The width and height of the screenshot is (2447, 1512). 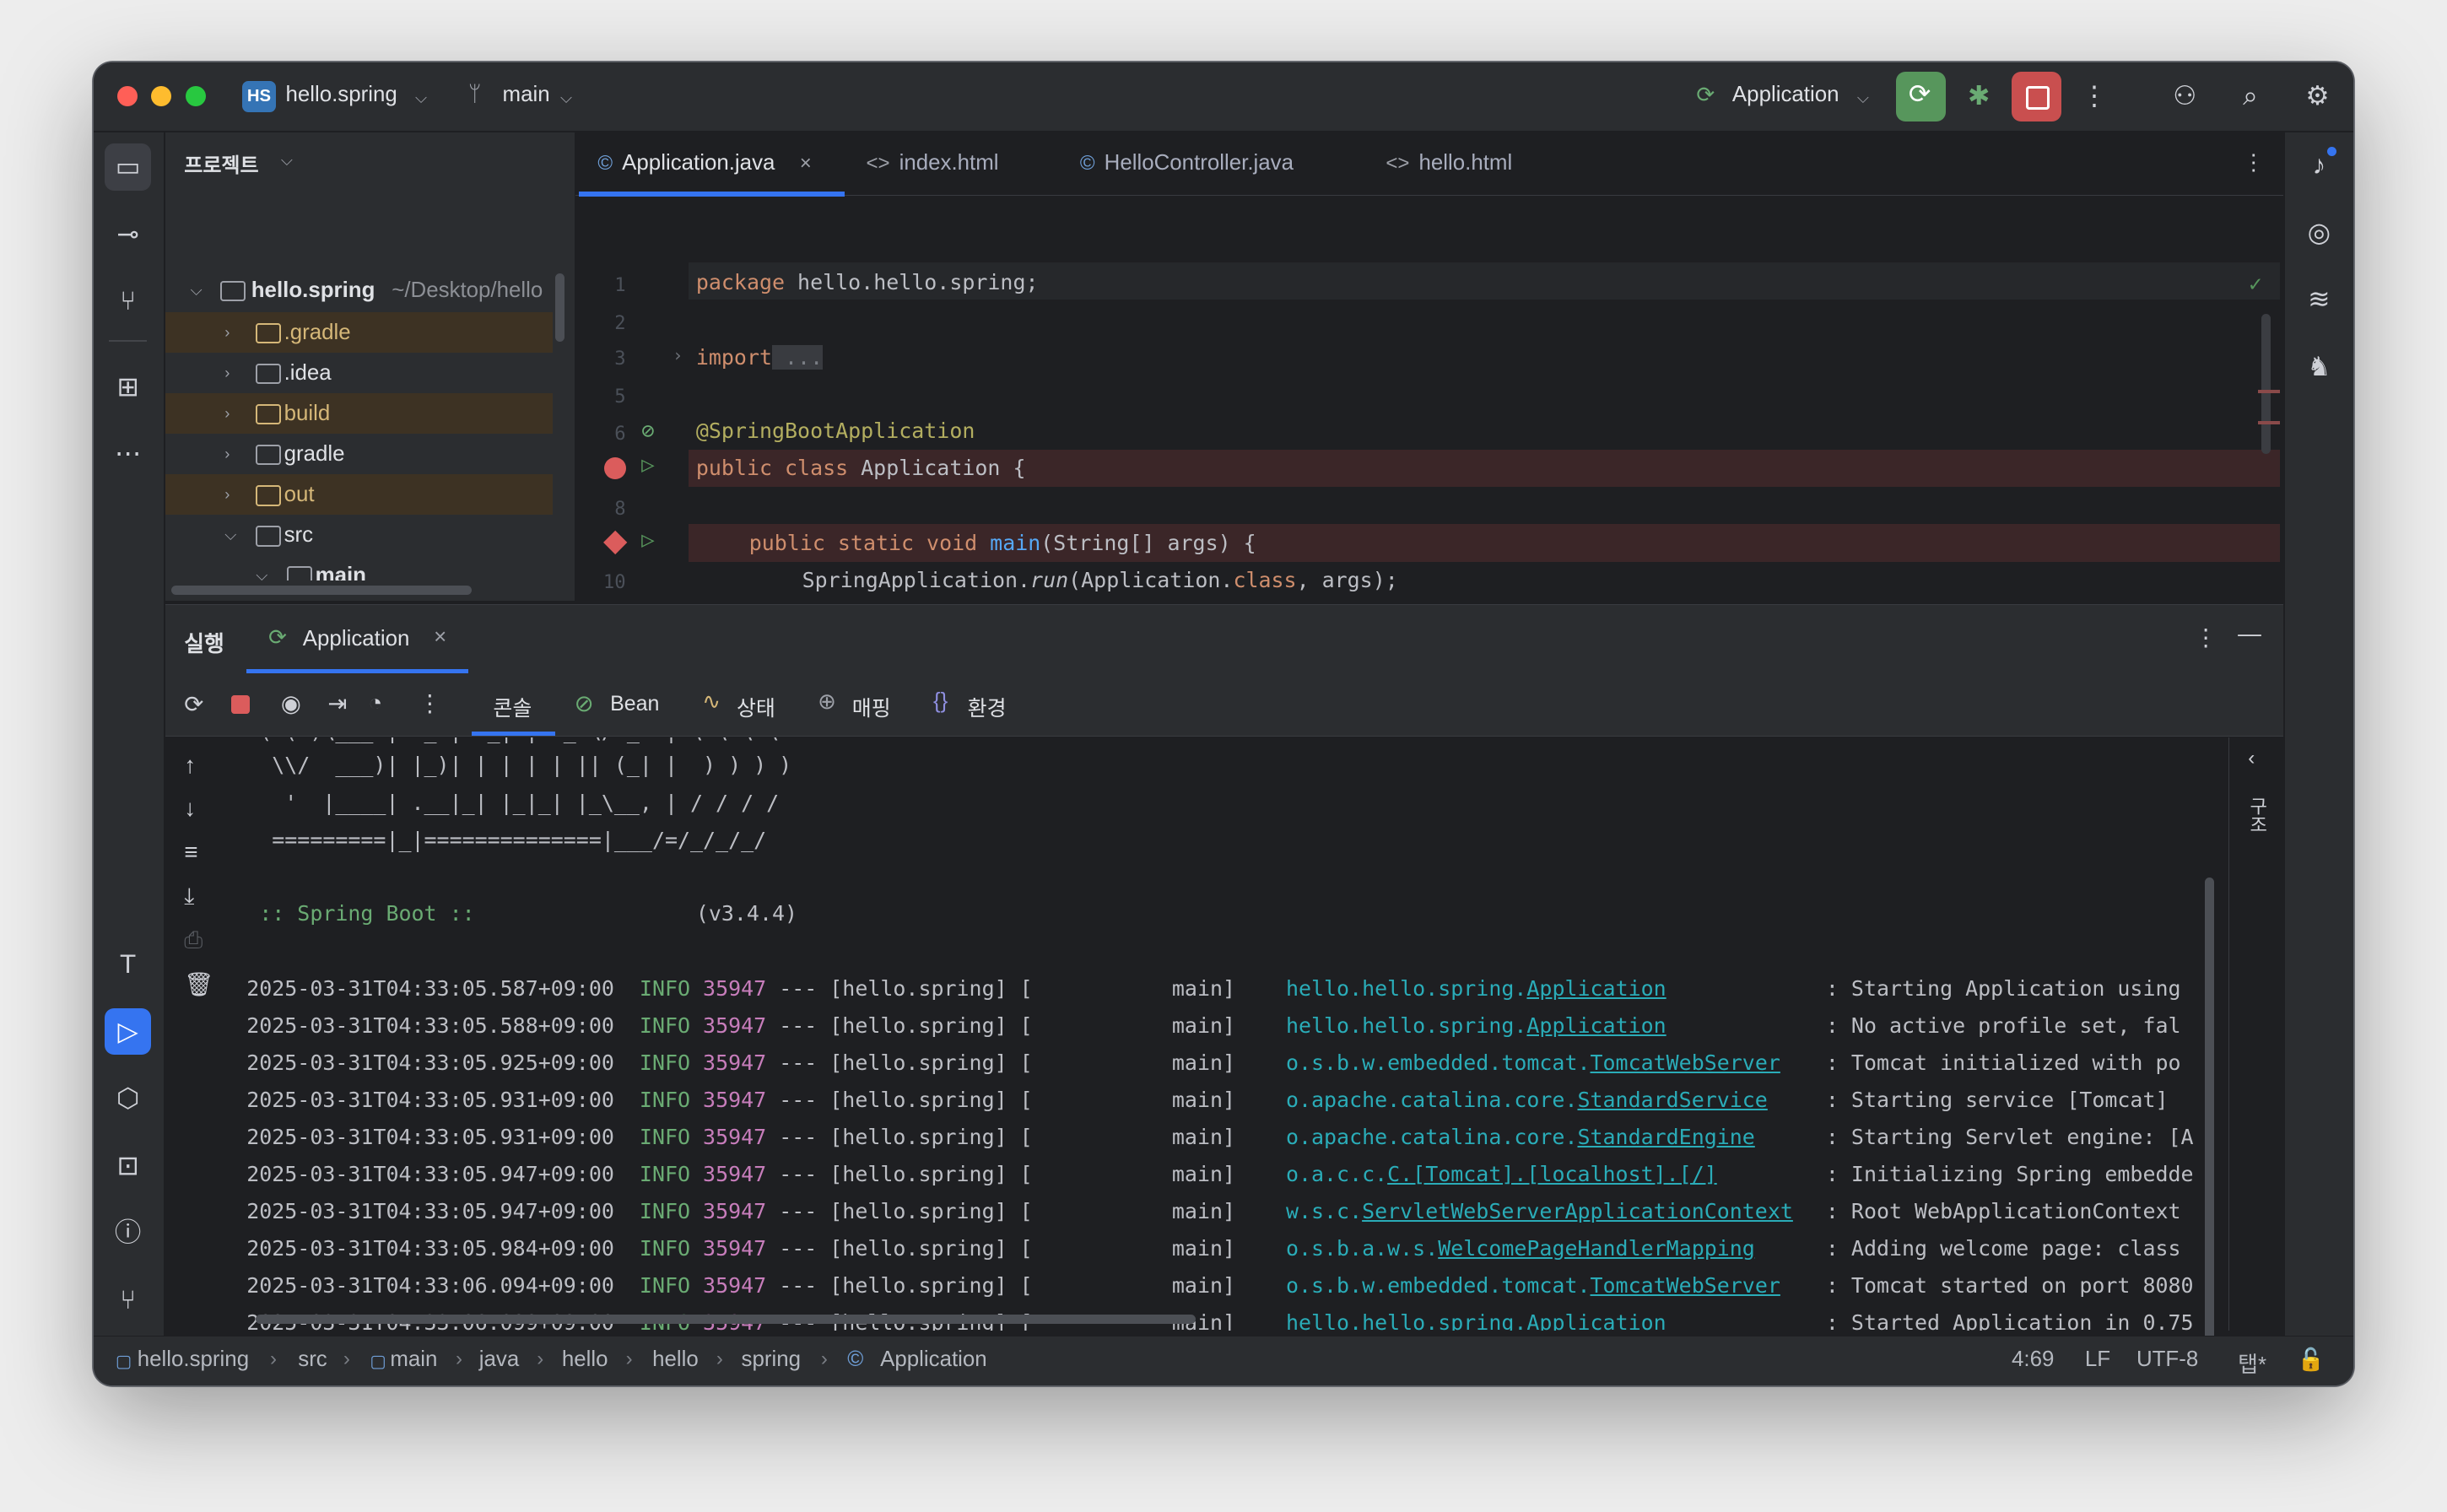 I want to click on tree-item: ⌵ main, so click(x=359, y=567).